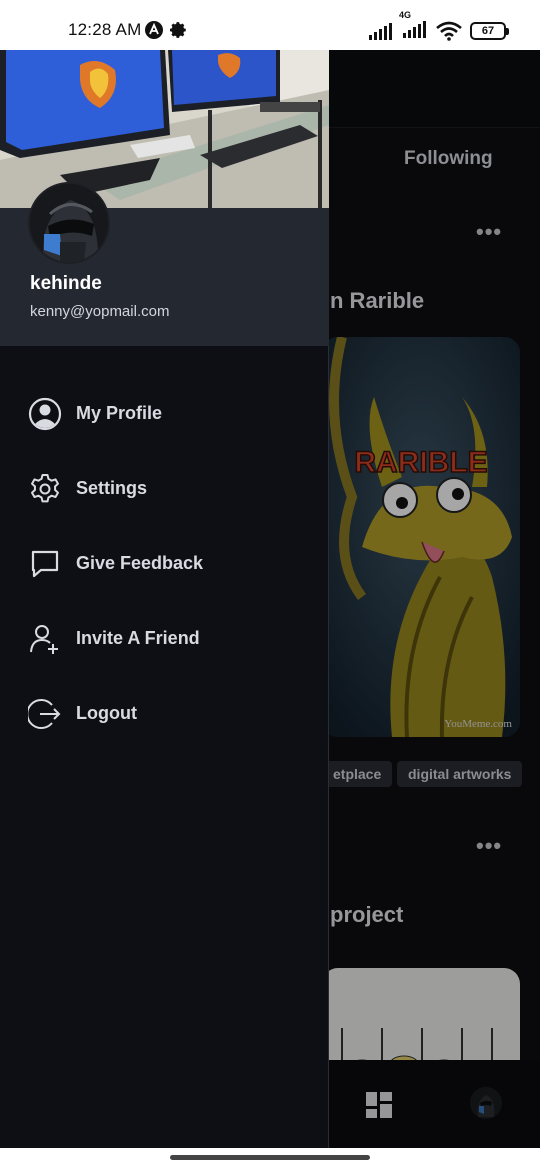 This screenshot has height=1170, width=540. Describe the element at coordinates (106, 713) in the screenshot. I see `menu-item-label: Logout` at that location.